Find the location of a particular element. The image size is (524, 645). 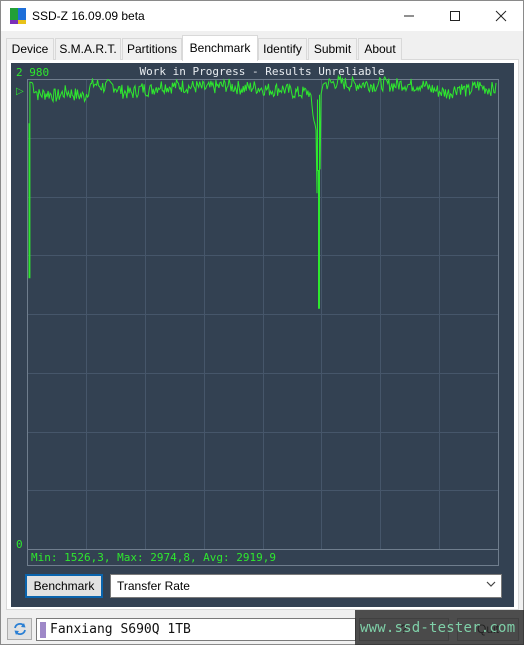

status-banner: Work in Progress - Results Unreliable is located at coordinates (261, 71).